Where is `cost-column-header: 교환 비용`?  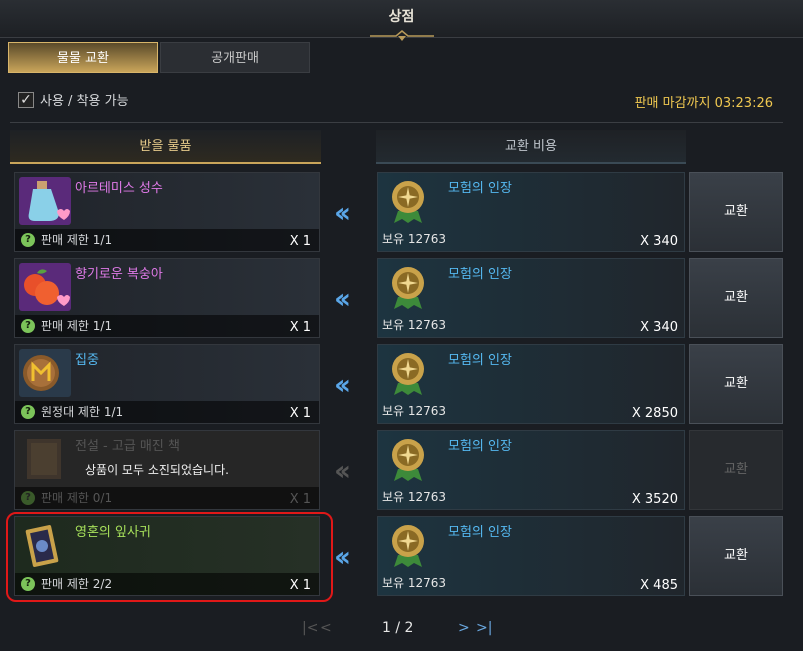 cost-column-header: 교환 비용 is located at coordinates (531, 147).